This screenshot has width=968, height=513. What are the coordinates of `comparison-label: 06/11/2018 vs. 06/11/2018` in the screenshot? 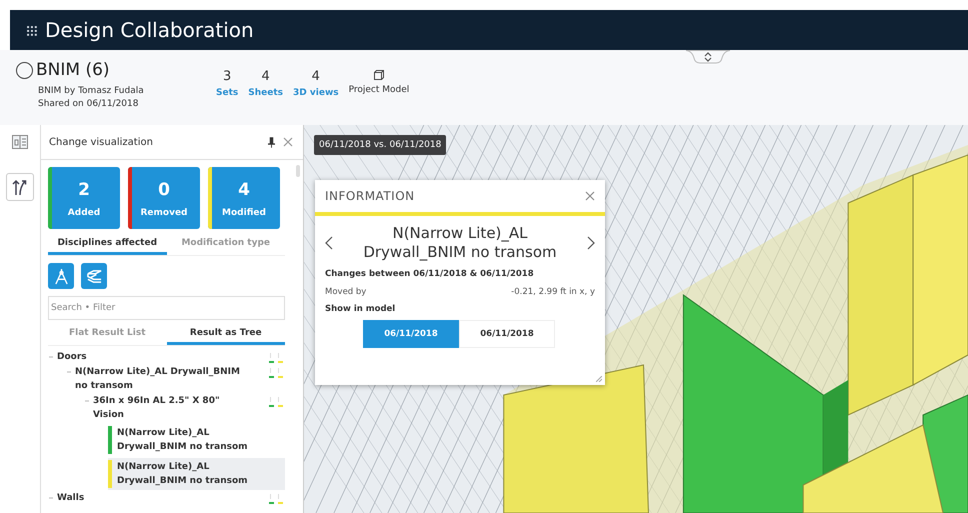 It's located at (380, 145).